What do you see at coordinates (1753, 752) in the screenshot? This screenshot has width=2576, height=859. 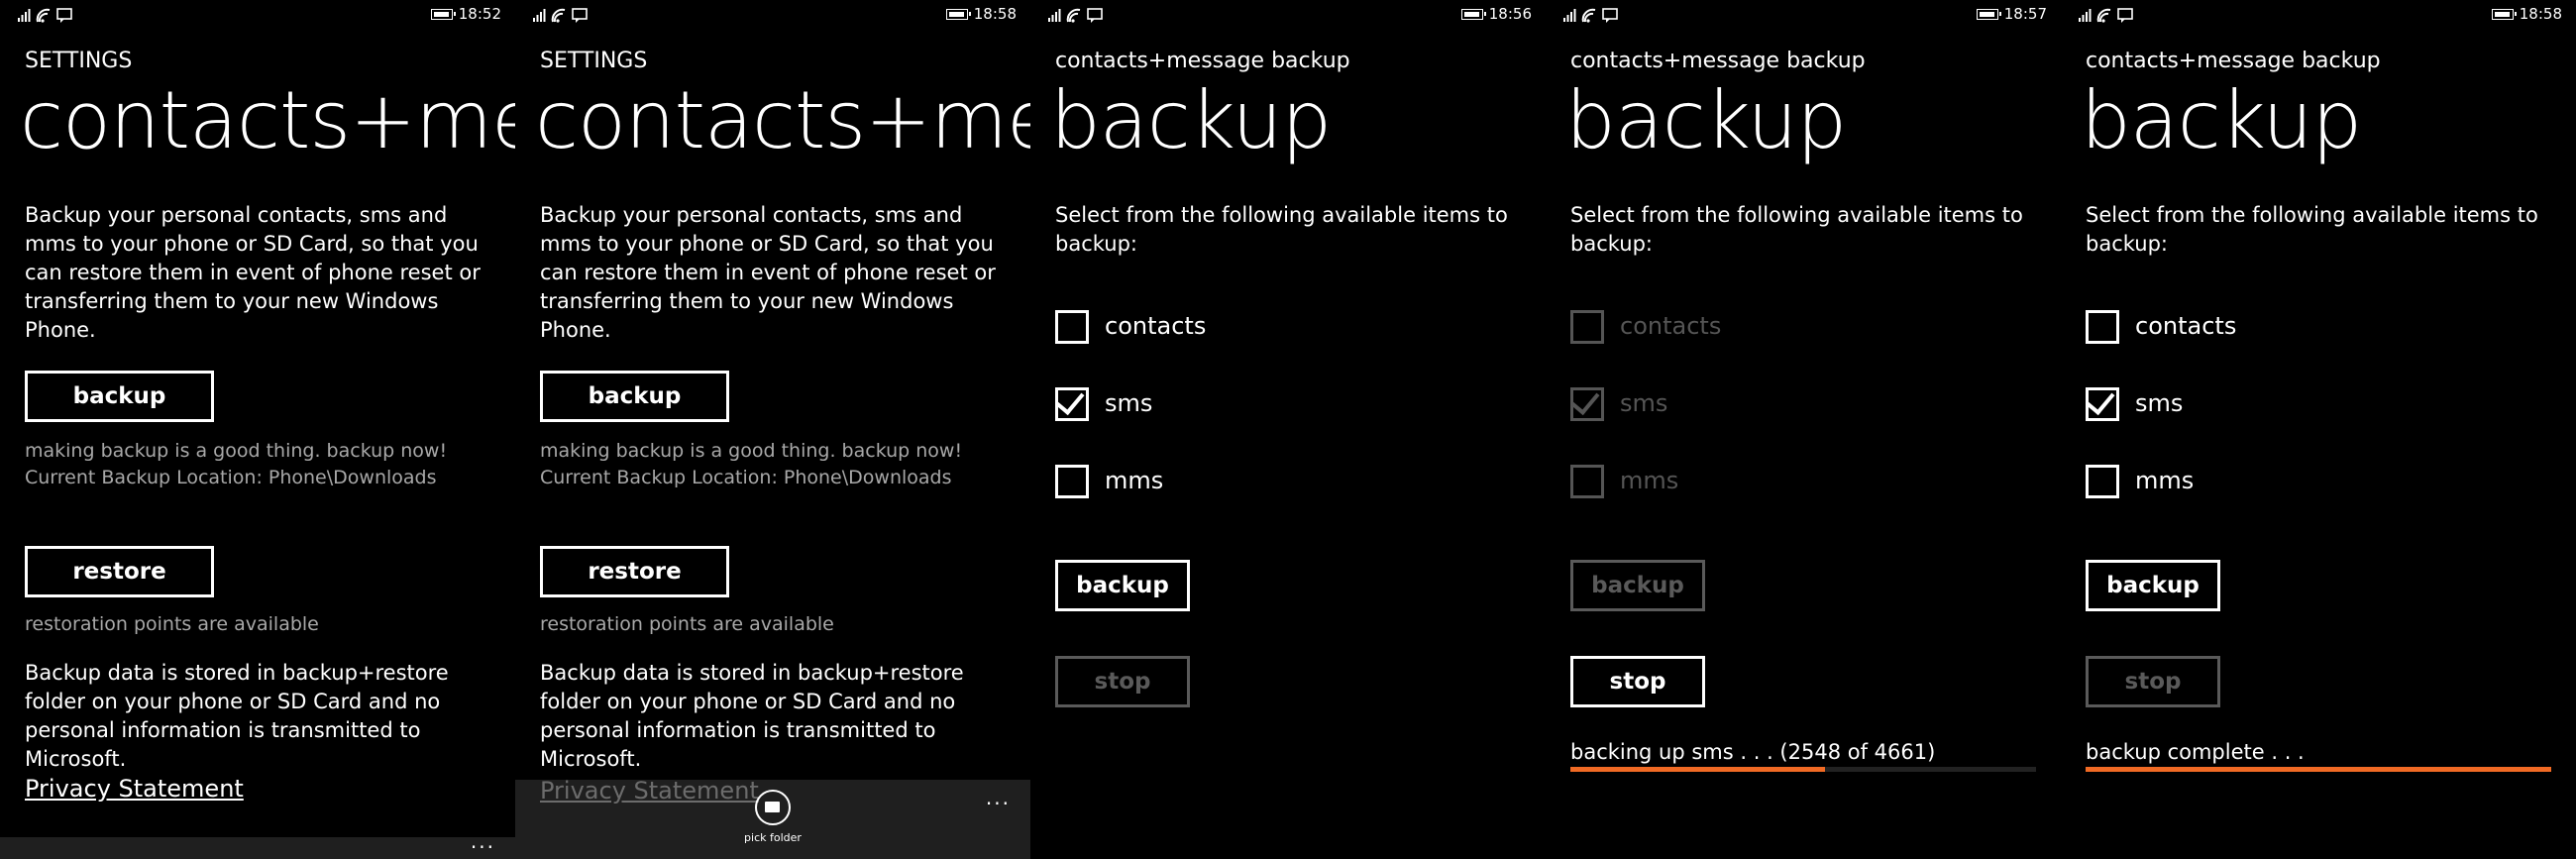 I see `progress-status: backing up sms . . . (2548 of 4661)` at bounding box center [1753, 752].